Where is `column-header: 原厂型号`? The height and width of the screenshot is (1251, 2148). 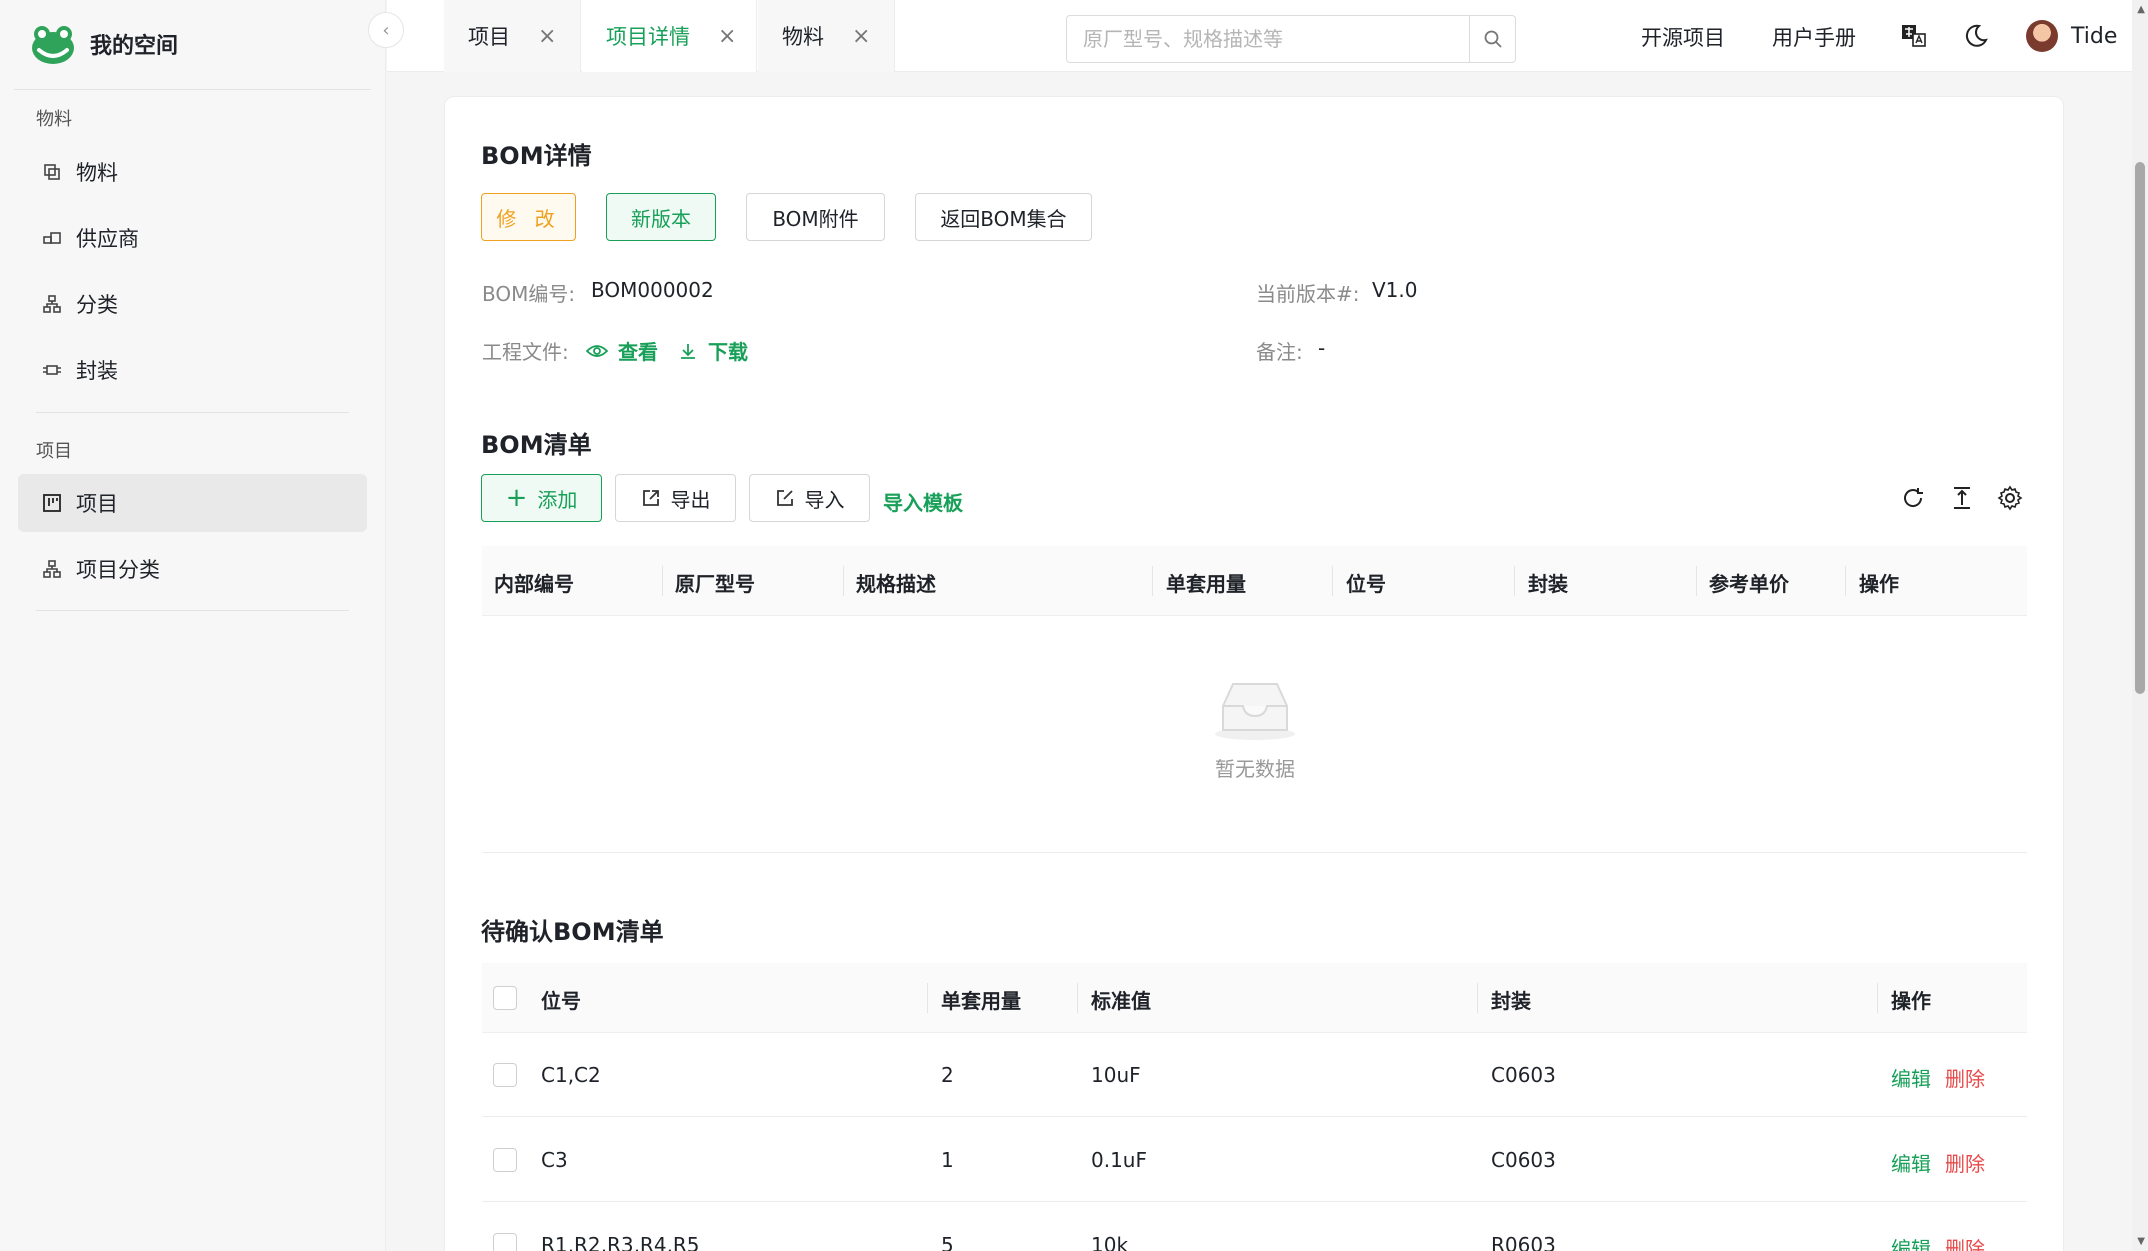 column-header: 原厂型号 is located at coordinates (715, 584).